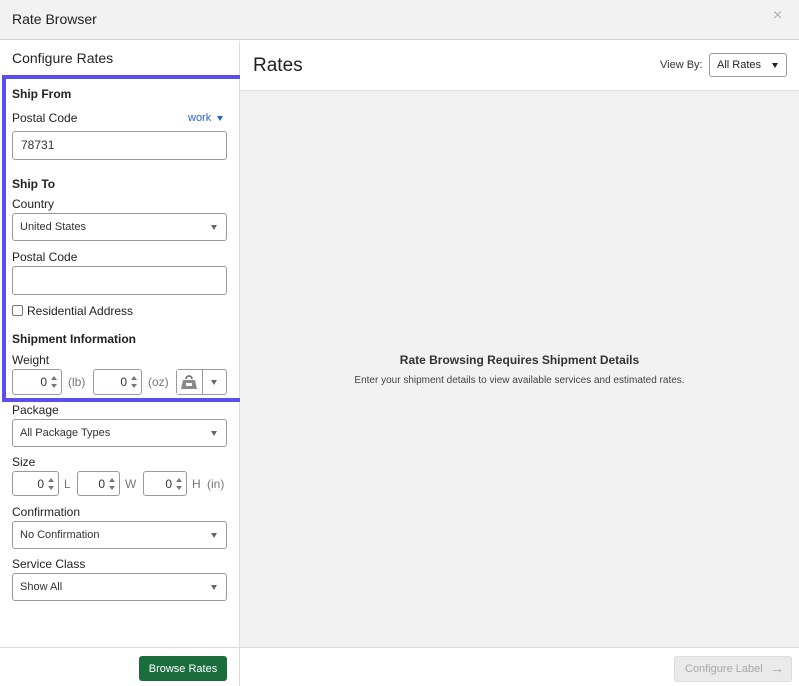 Image resolution: width=799 pixels, height=686 pixels. Describe the element at coordinates (519, 666) in the screenshot. I see `right-footer: Configure Label →` at that location.